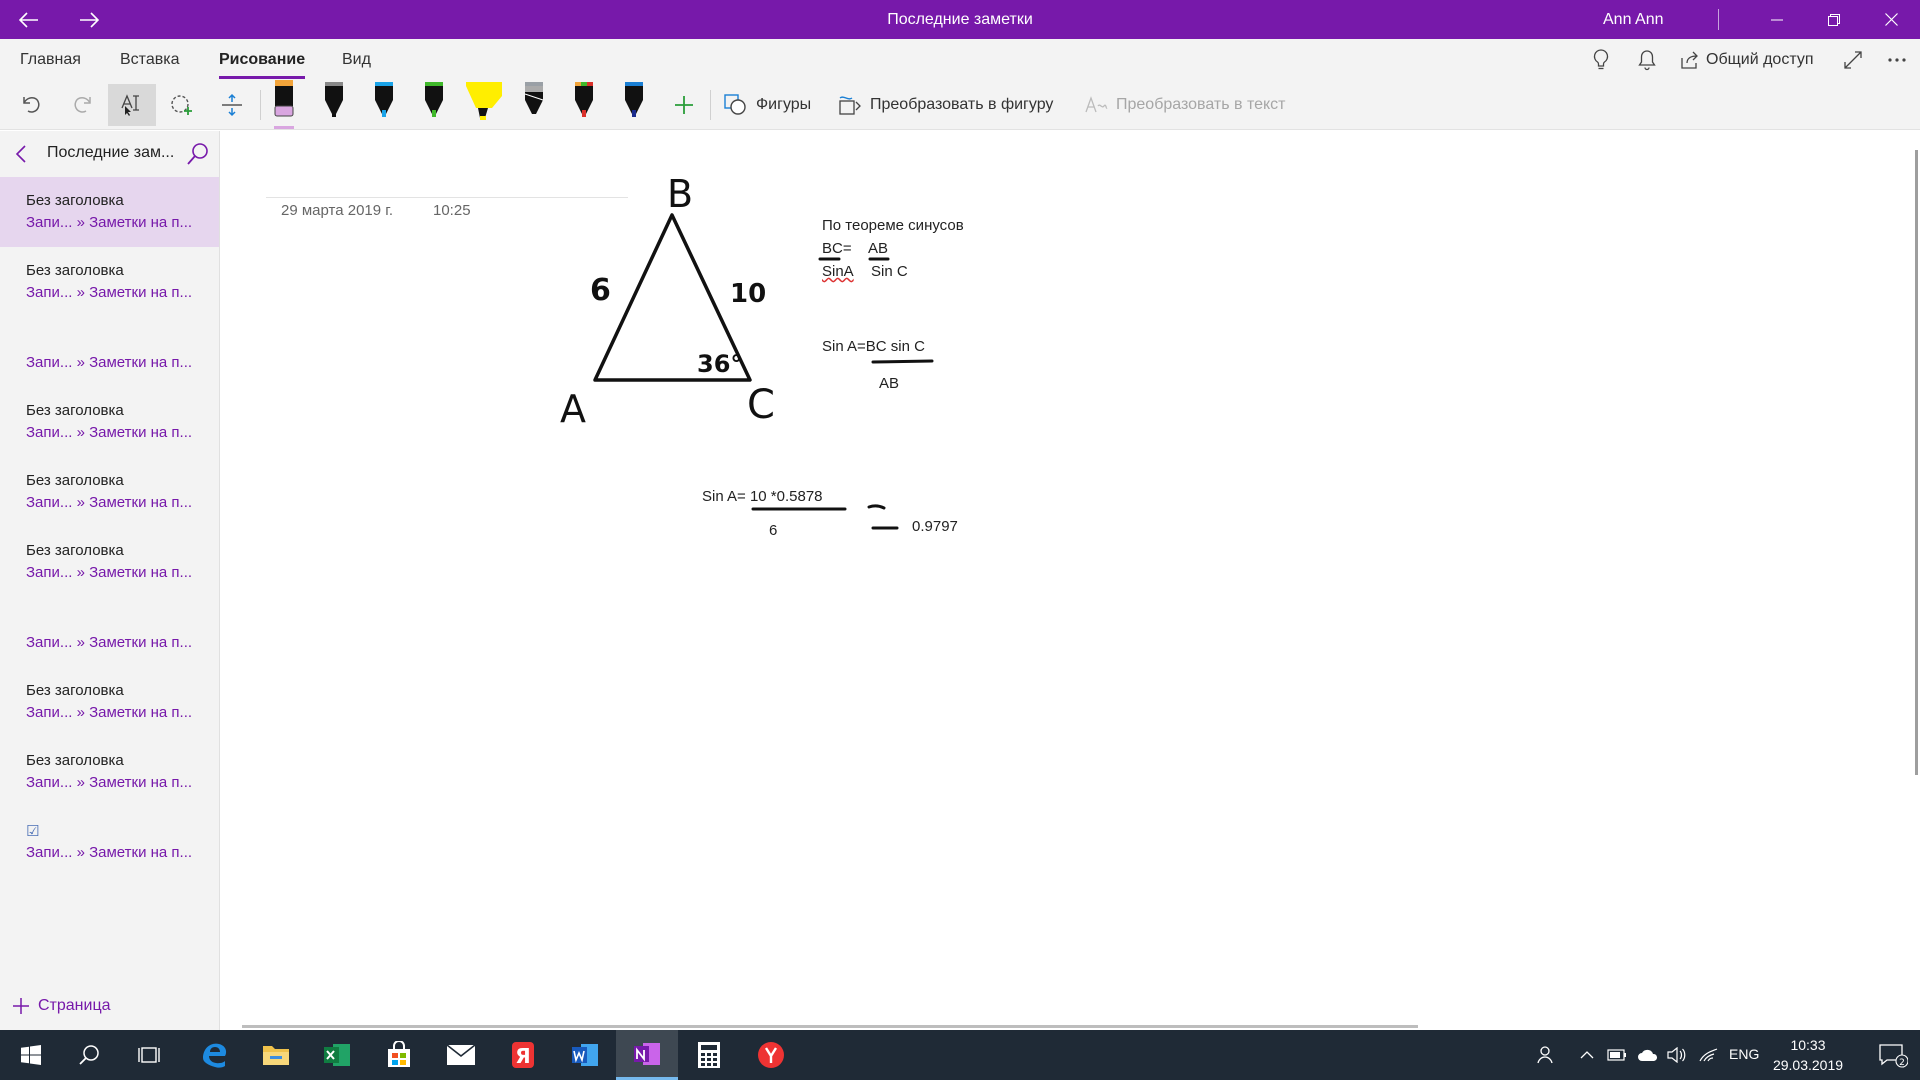 The image size is (1920, 1080). I want to click on formula3-result: 0.9797, so click(935, 526).